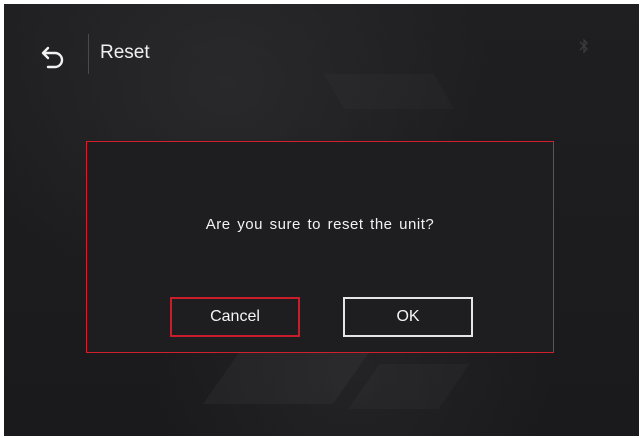 The height and width of the screenshot is (438, 644). Describe the element at coordinates (88, 54) in the screenshot. I see `header-divider` at that location.